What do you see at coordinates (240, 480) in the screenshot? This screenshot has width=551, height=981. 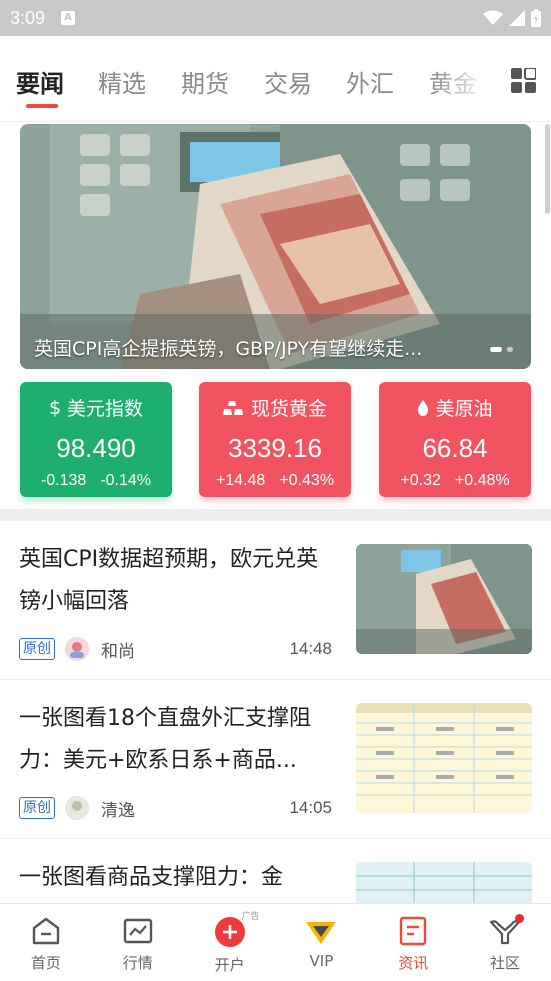 I see `quote-change: +14.48` at bounding box center [240, 480].